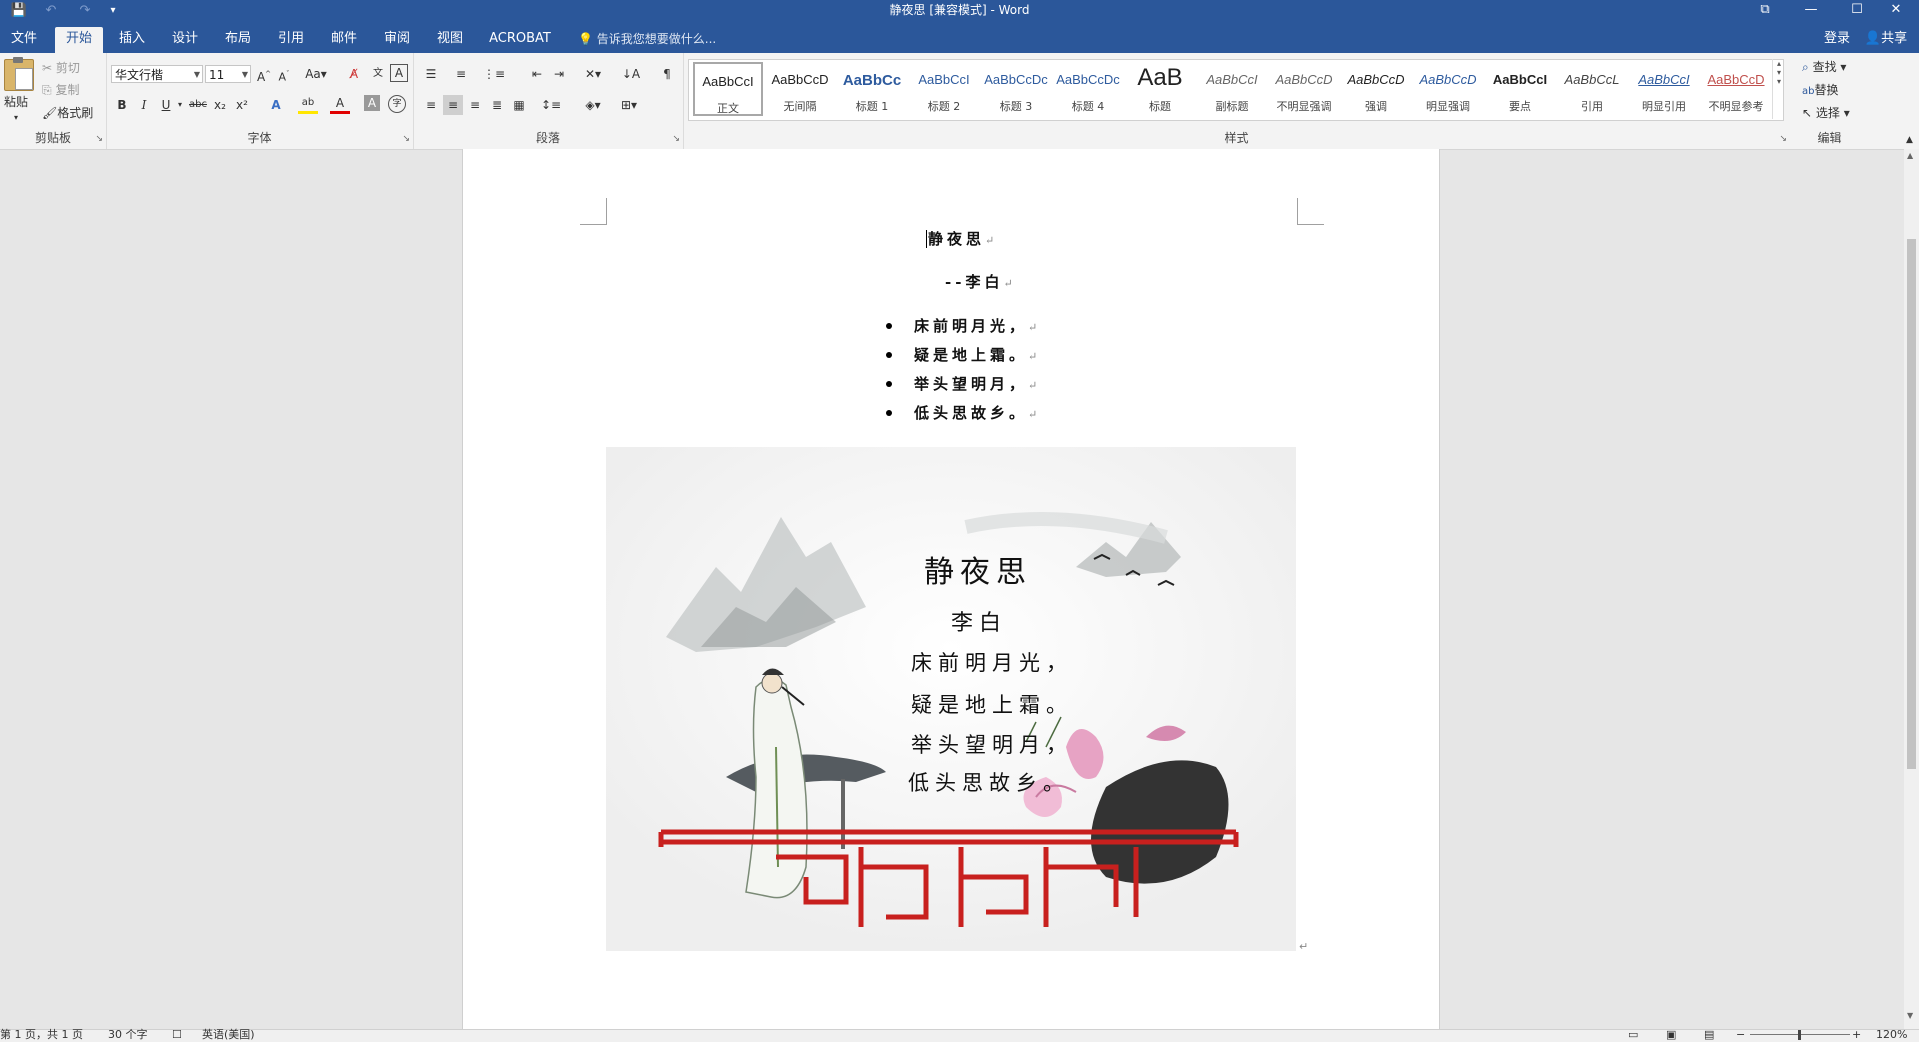 This screenshot has height=1042, width=1919. I want to click on text-effects-button: A, so click(276, 105).